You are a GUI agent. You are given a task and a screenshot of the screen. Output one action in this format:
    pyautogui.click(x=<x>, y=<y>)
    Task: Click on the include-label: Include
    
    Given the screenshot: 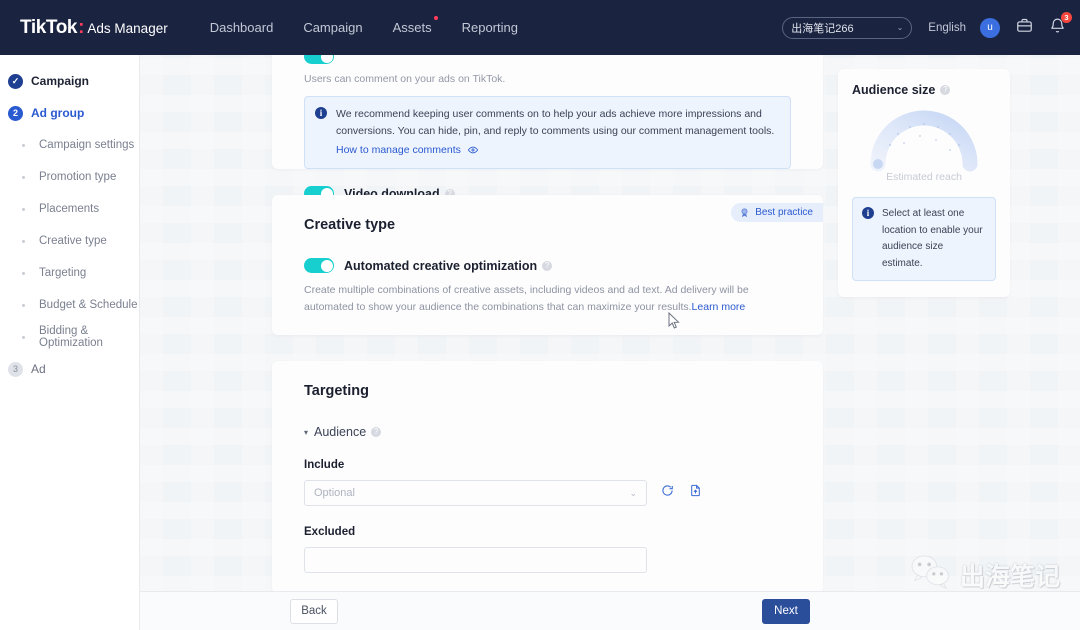 What is the action you would take?
    pyautogui.click(x=324, y=465)
    